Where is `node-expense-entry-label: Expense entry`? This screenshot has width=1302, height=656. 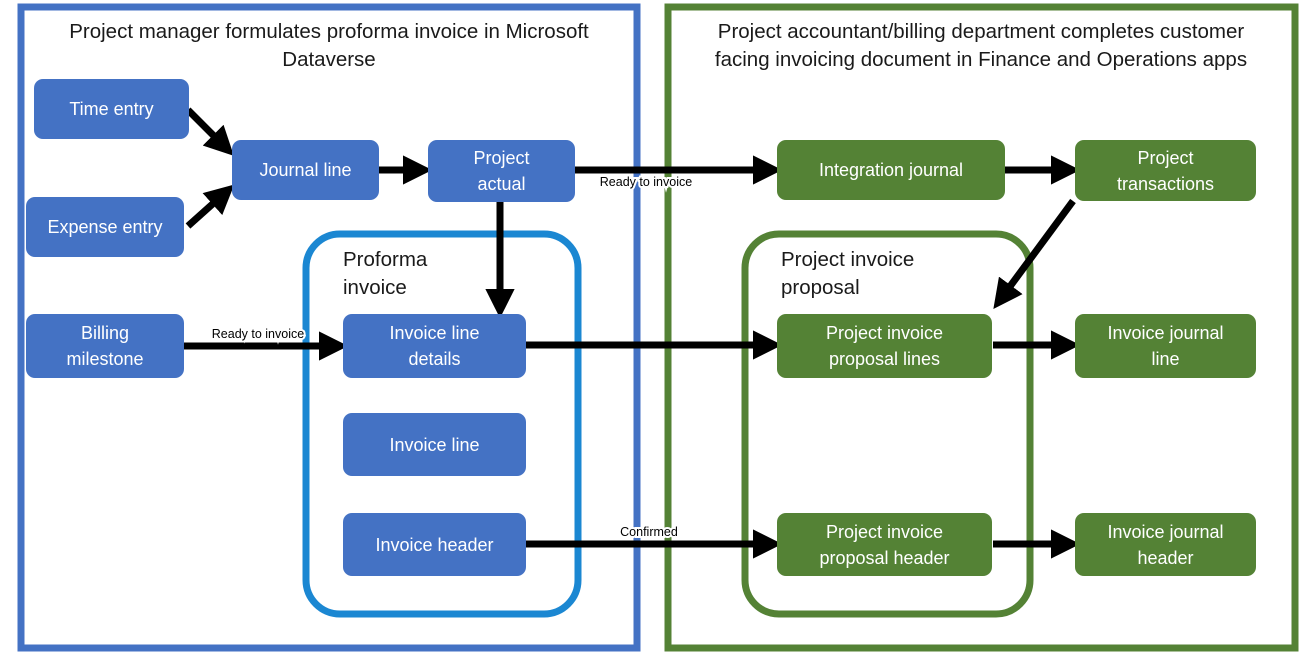 node-expense-entry-label: Expense entry is located at coordinates (104, 227).